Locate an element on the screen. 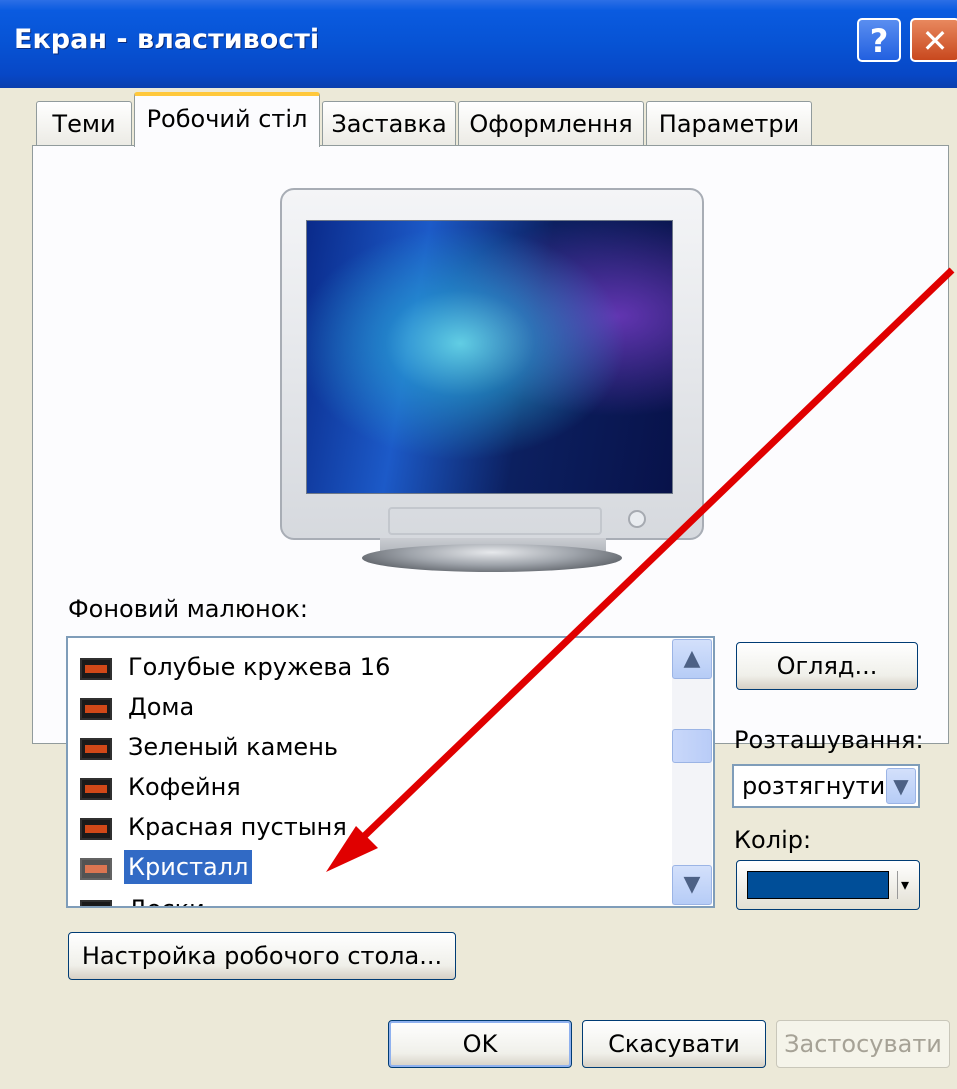 Image resolution: width=957 pixels, height=1089 pixels. list-item-label: Кристалл is located at coordinates (188, 867).